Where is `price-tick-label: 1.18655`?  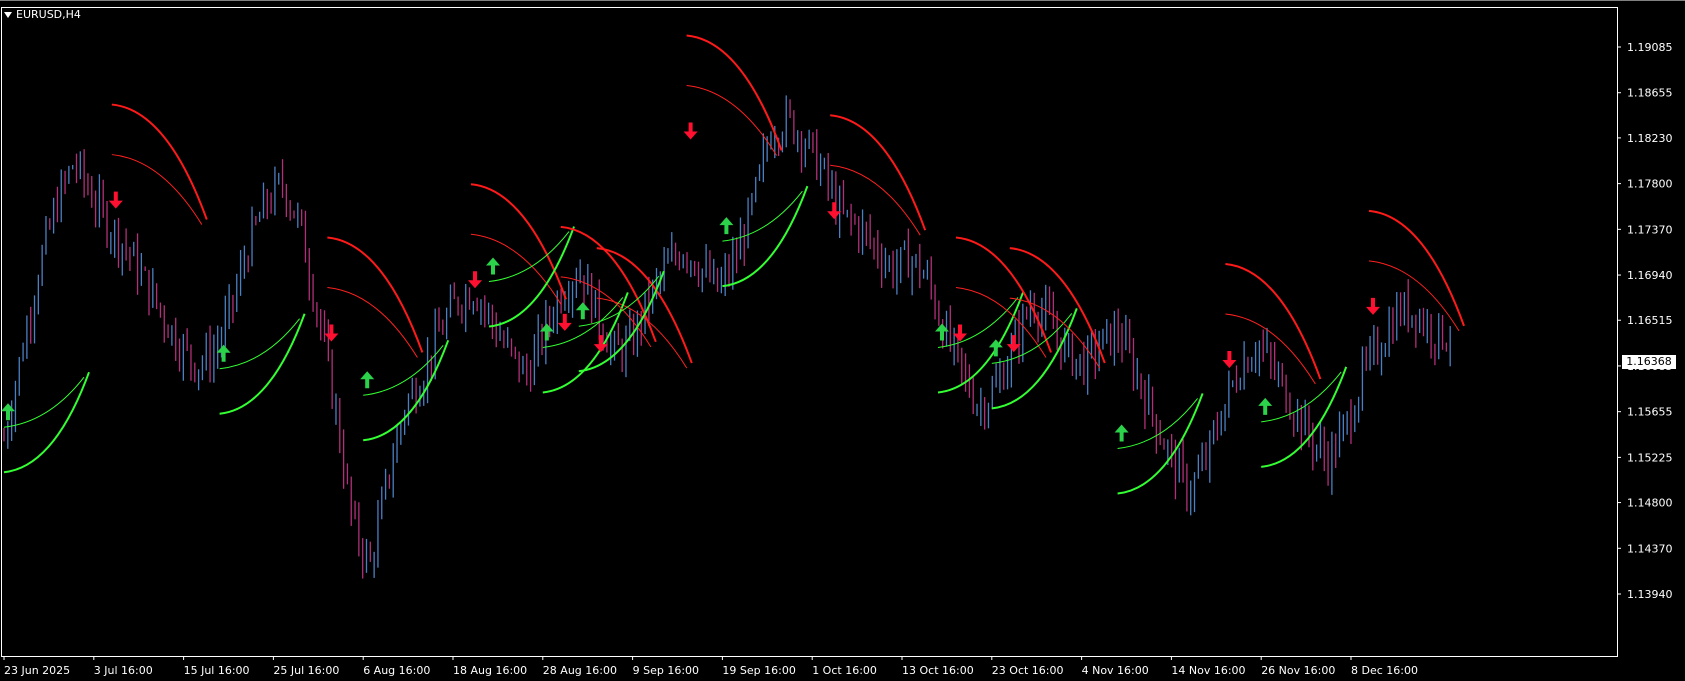 price-tick-label: 1.18655 is located at coordinates (1650, 93).